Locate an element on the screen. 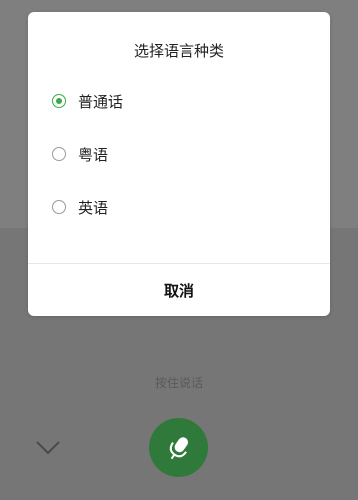 Image resolution: width=358 pixels, height=500 pixels. chevron-down-icon is located at coordinates (48, 448).